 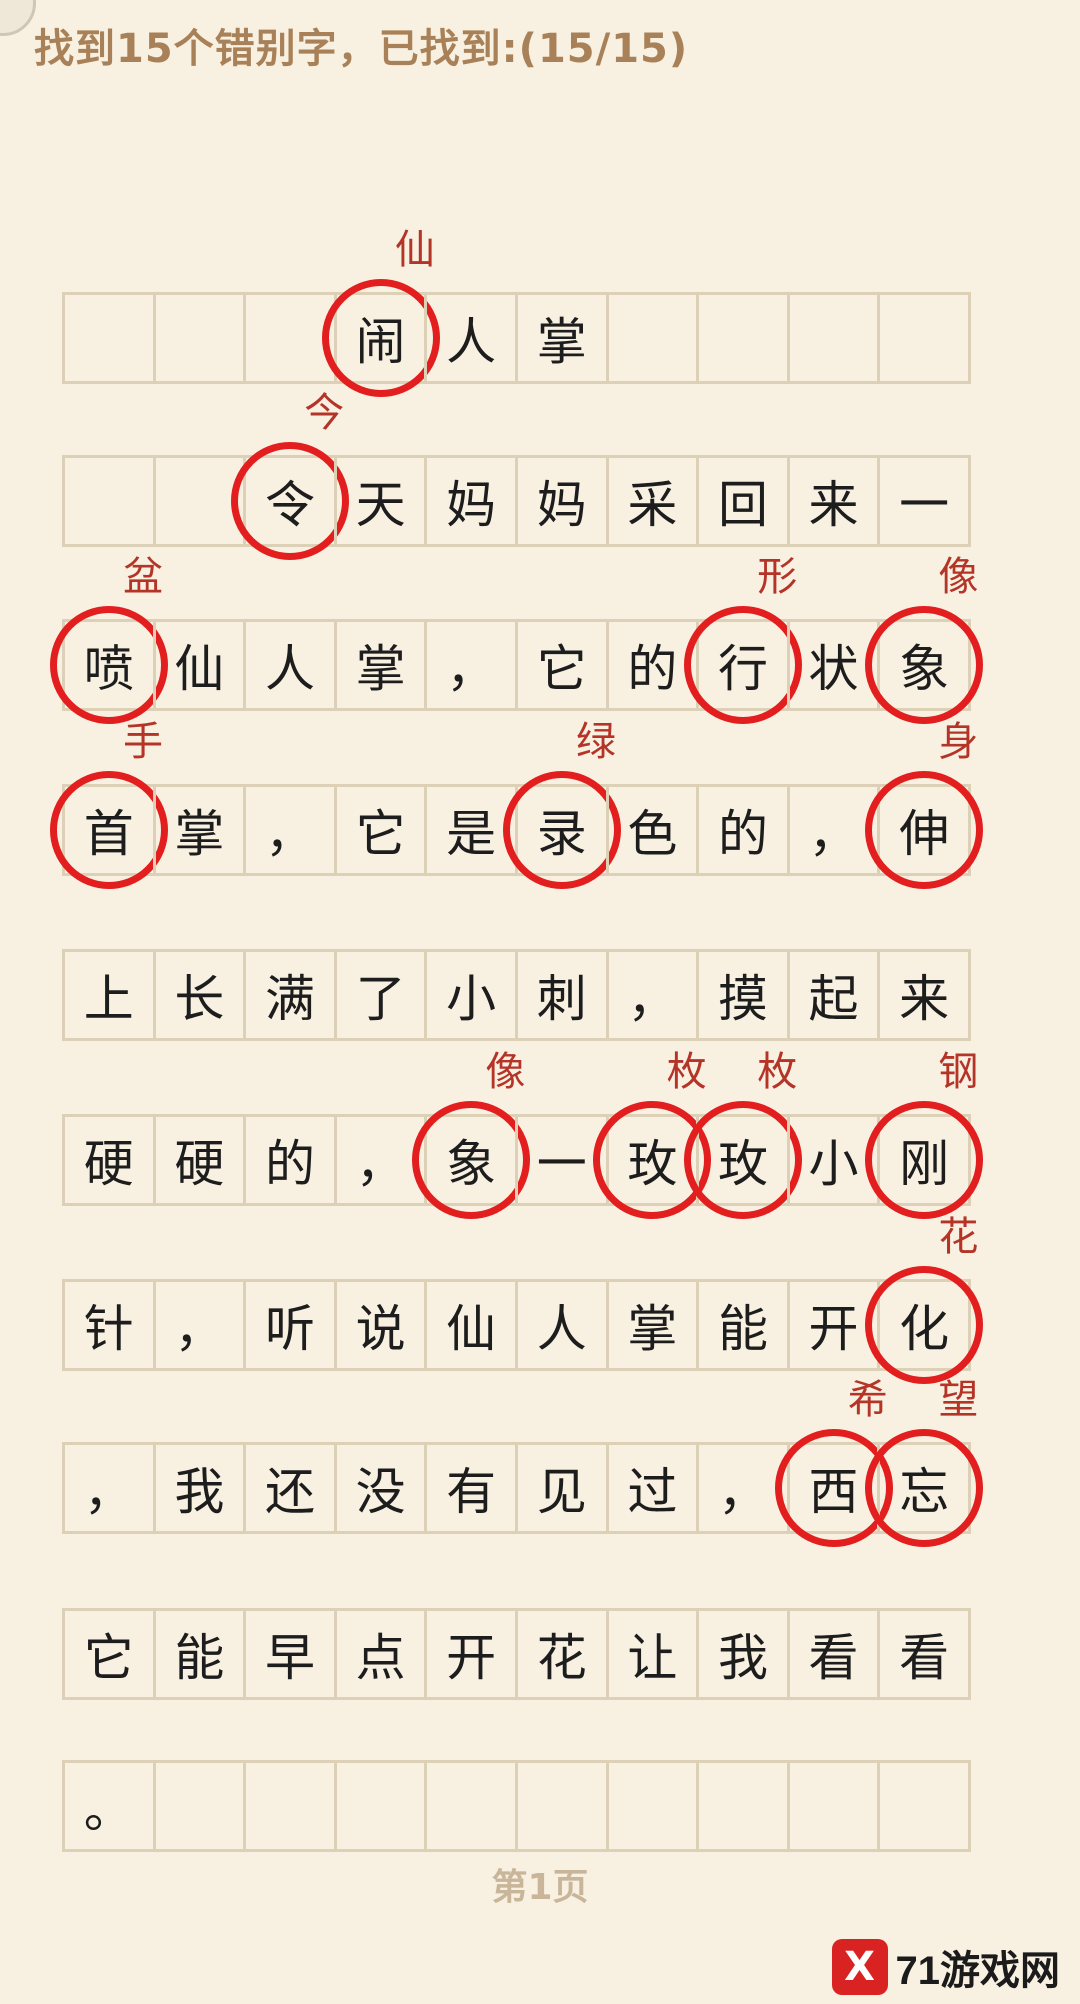 What do you see at coordinates (471, 1488) in the screenshot?
I see `grid-cell: 有` at bounding box center [471, 1488].